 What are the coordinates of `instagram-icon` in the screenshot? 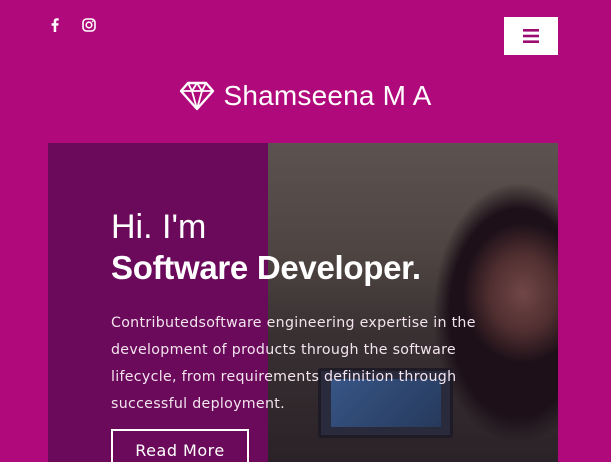 It's located at (89, 25).